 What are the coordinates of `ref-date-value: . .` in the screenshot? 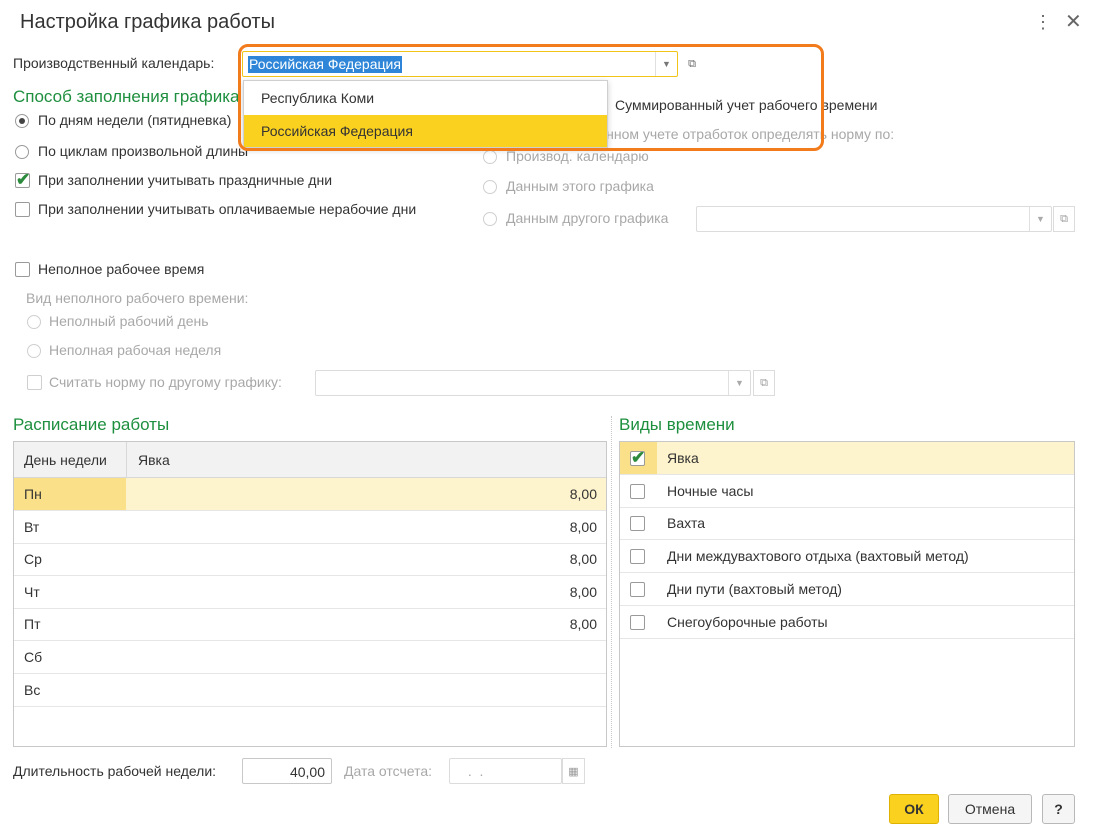 It's located at (476, 771).